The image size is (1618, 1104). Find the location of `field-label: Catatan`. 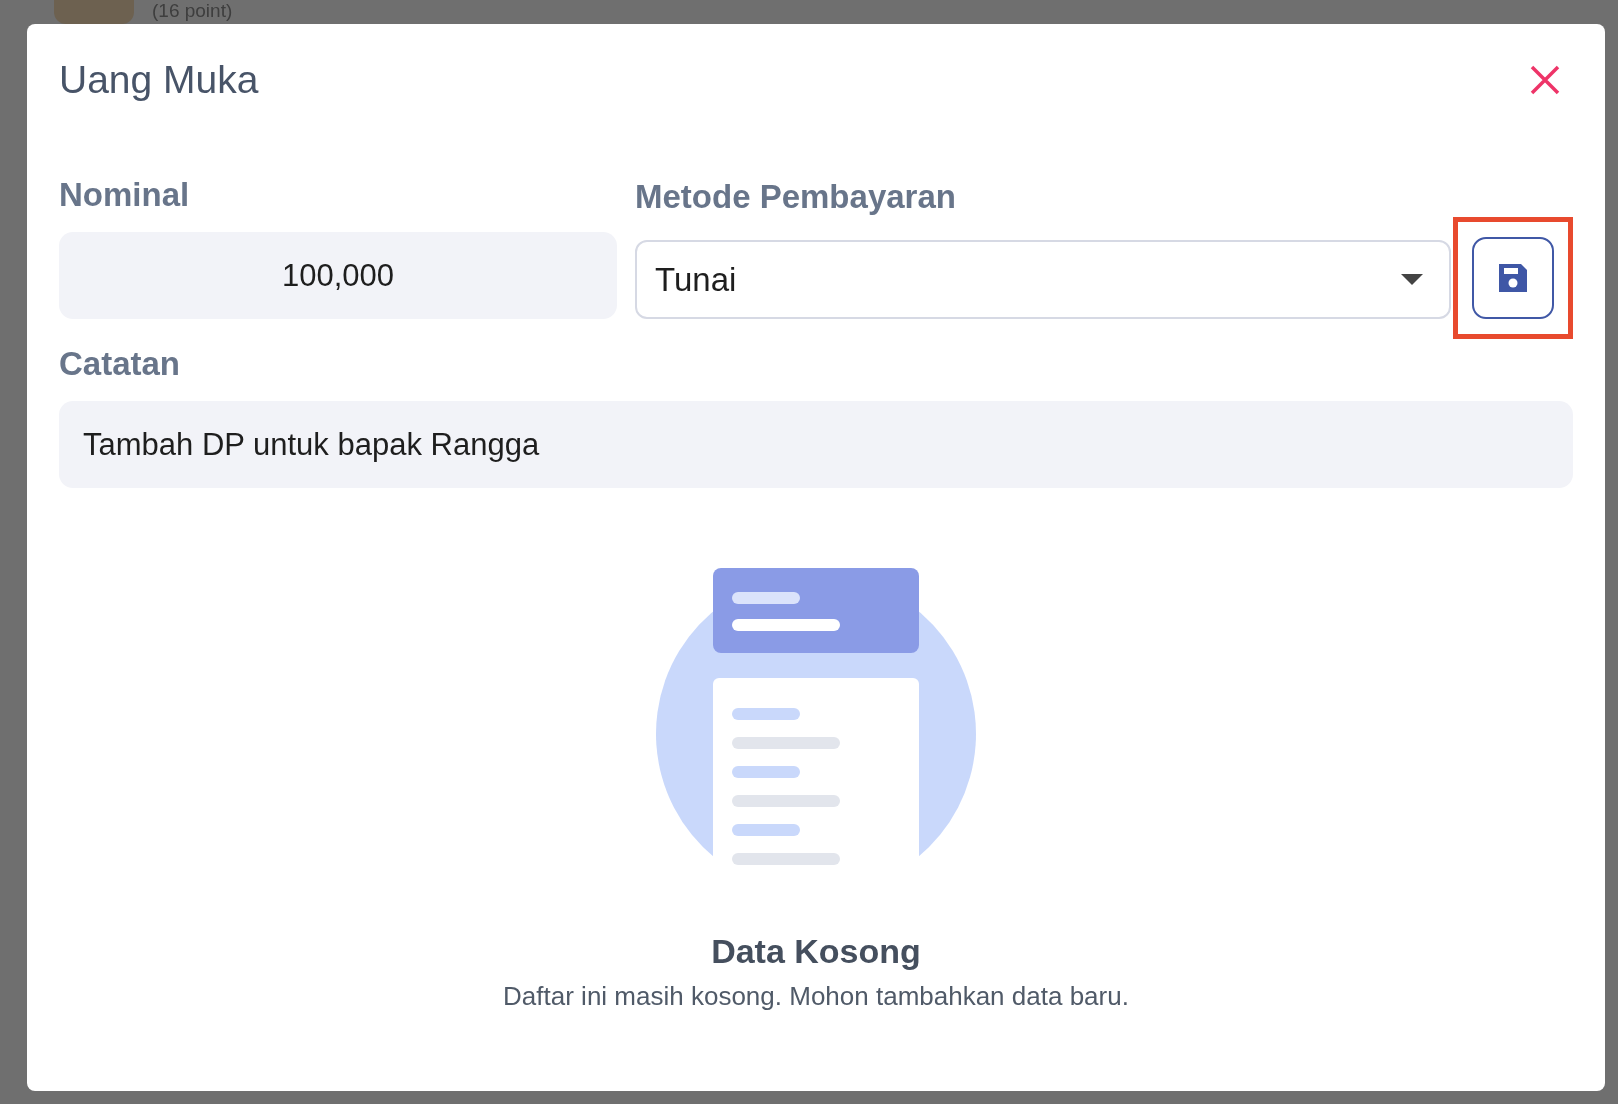

field-label: Catatan is located at coordinates (120, 364).